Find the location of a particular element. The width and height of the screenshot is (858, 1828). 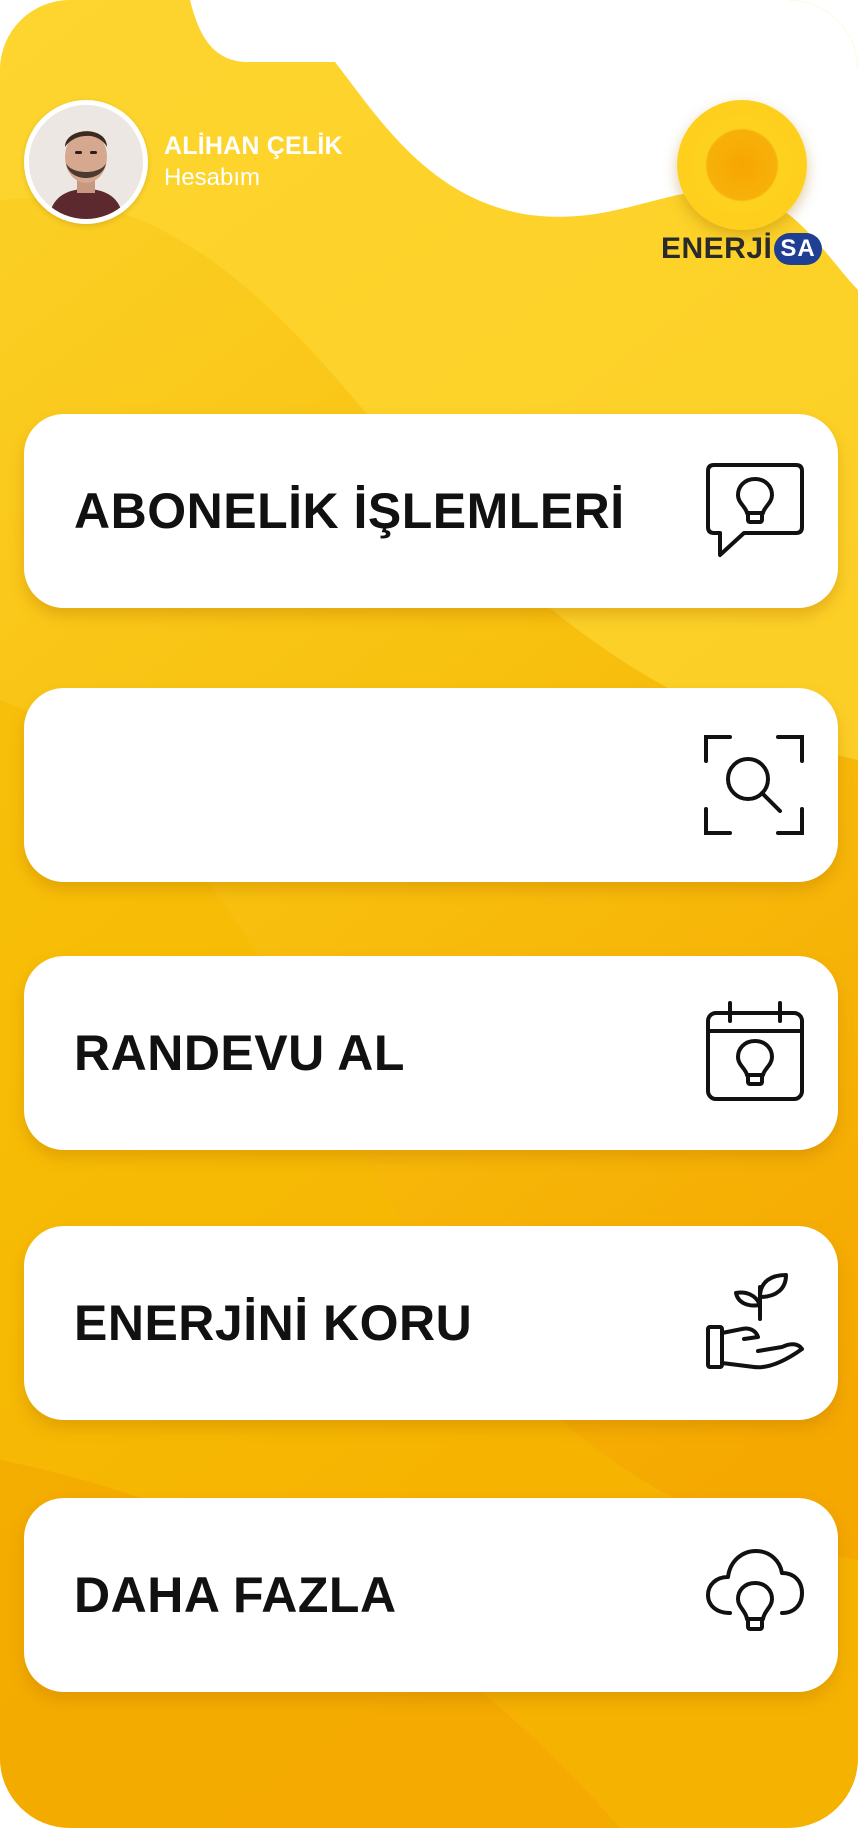

profile-header: ALİHAN ÇELİK Hesabım is located at coordinates (183, 162).